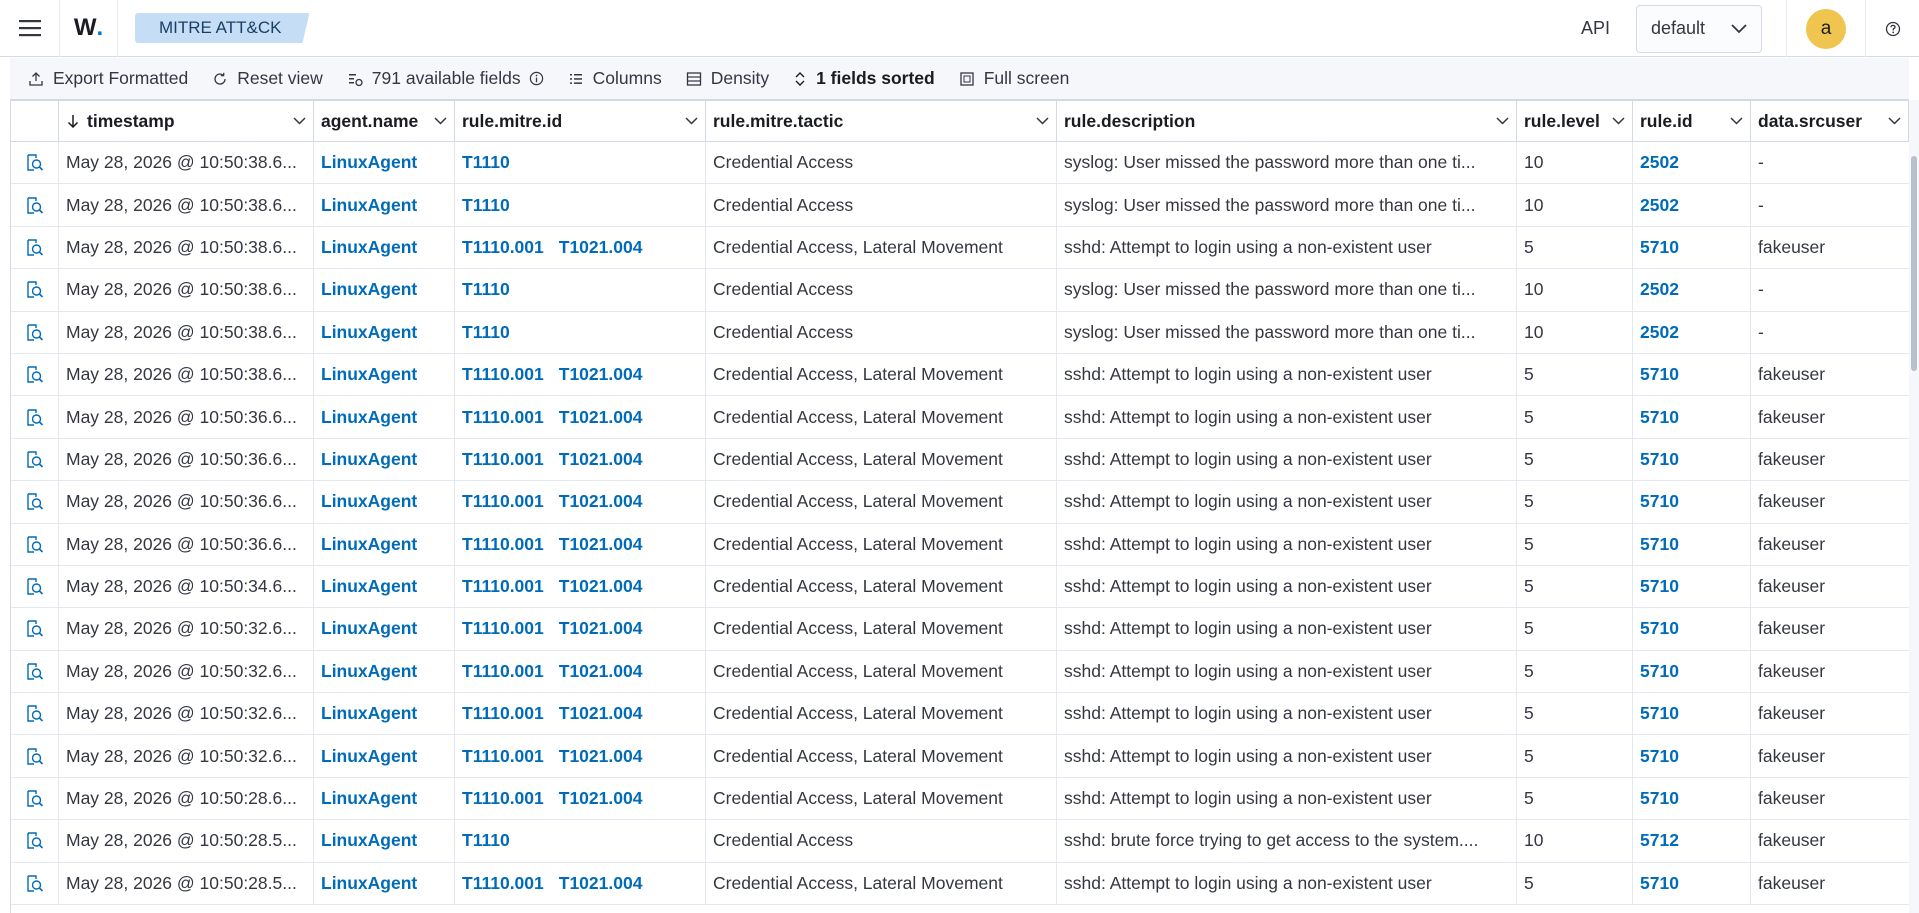 The height and width of the screenshot is (913, 1919). What do you see at coordinates (580, 121) in the screenshot?
I see `column-header-rule-mitre-id: rule.mitre.id` at bounding box center [580, 121].